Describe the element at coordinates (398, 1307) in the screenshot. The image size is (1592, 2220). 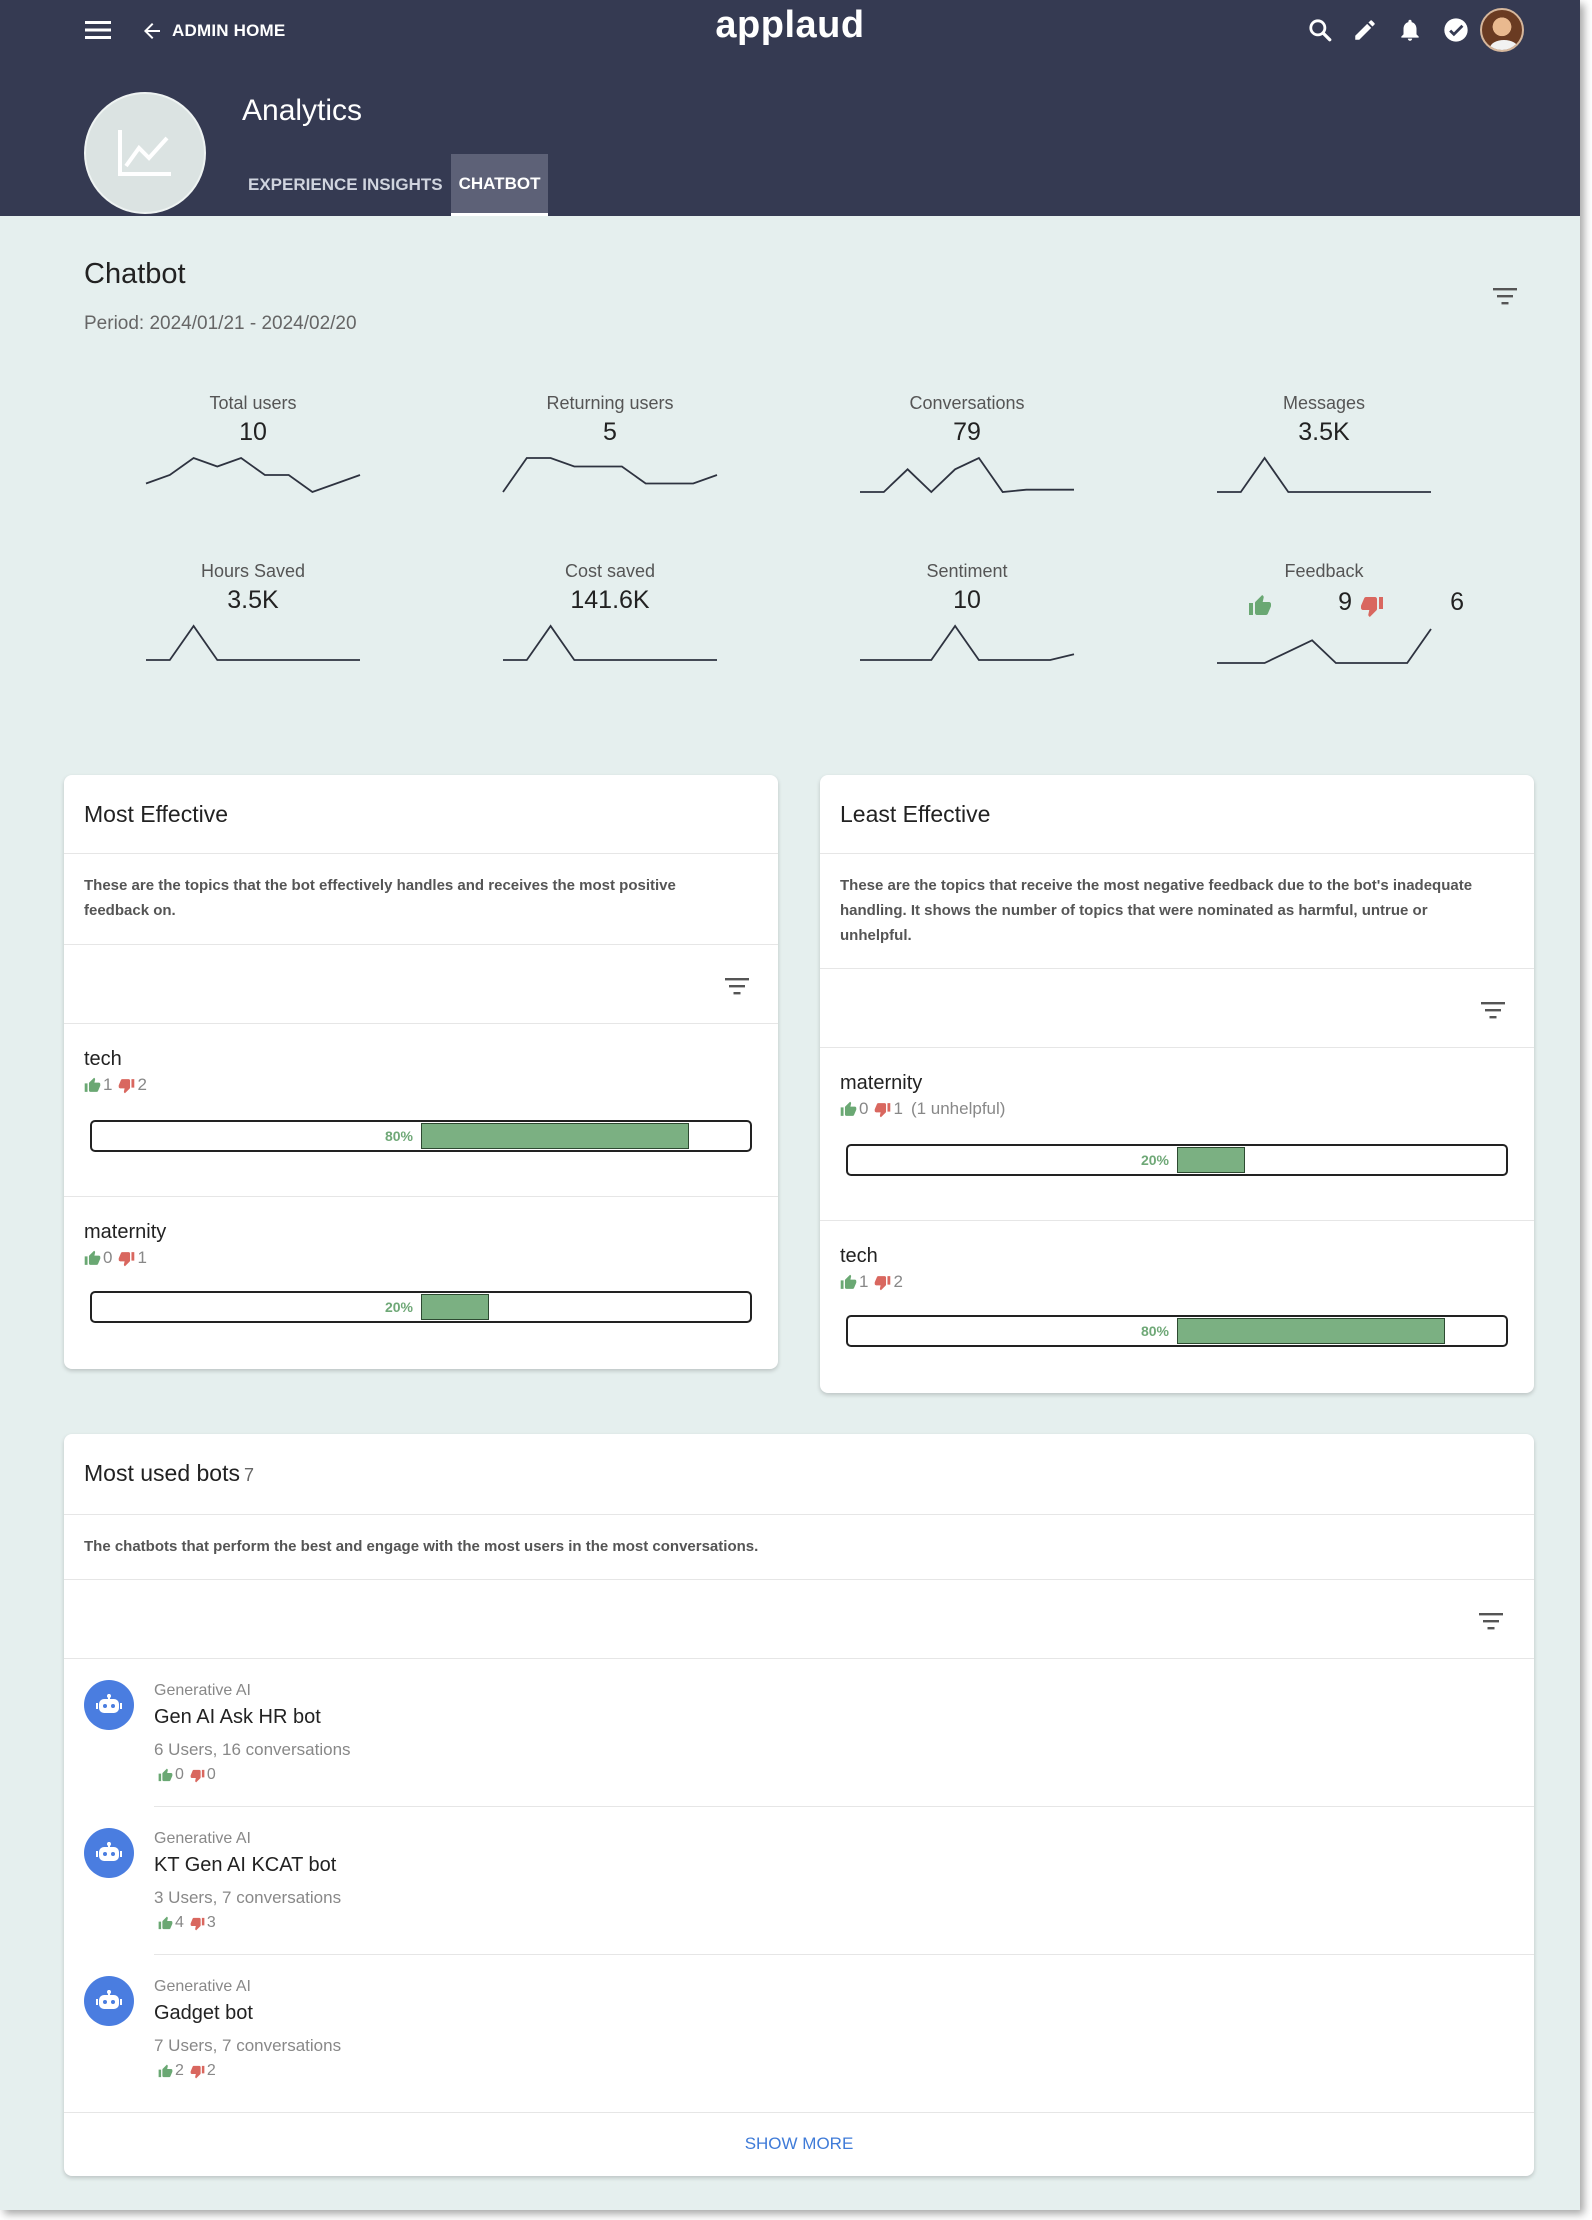
I see `progress-label: 20%` at that location.